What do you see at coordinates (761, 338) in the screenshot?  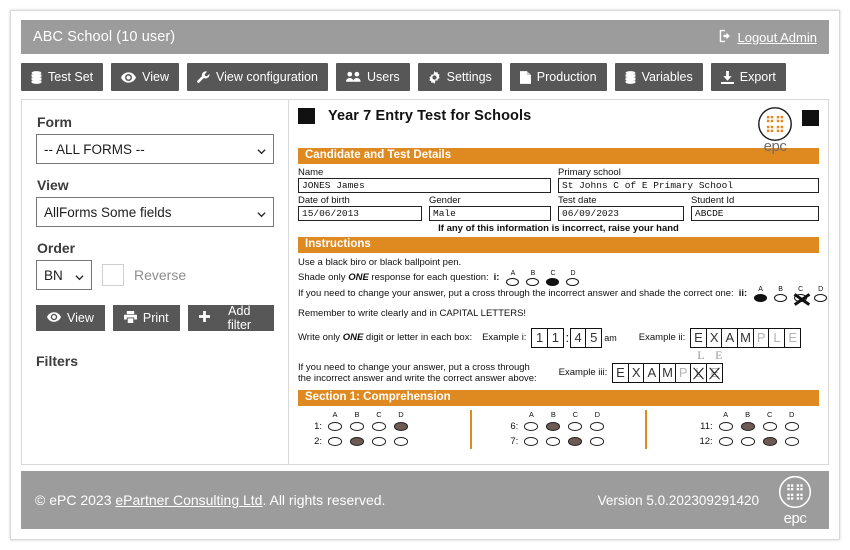 I see `letter-box: P` at bounding box center [761, 338].